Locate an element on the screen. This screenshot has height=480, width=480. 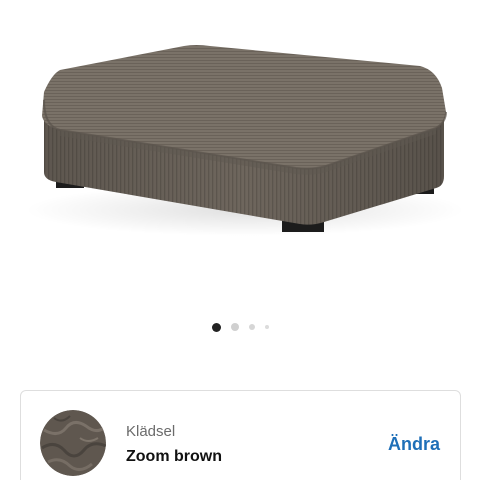
upholstery-value: Zoom brown is located at coordinates (174, 456).